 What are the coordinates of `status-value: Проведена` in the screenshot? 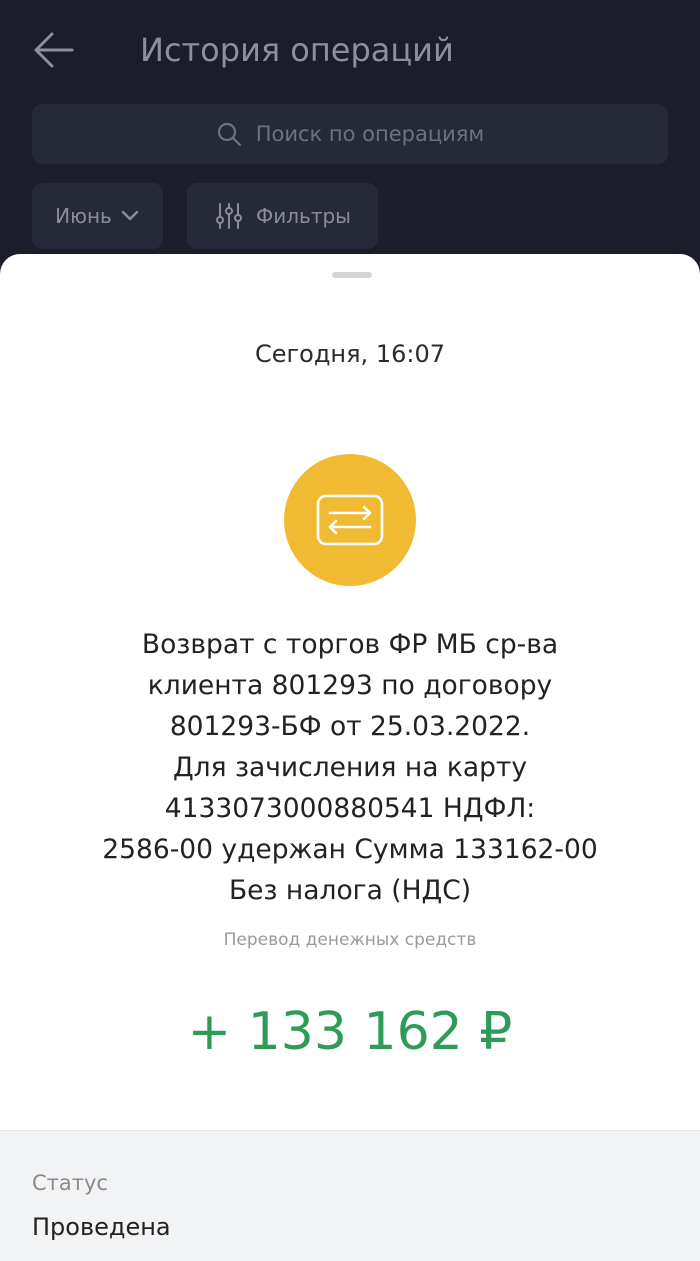 It's located at (101, 1227).